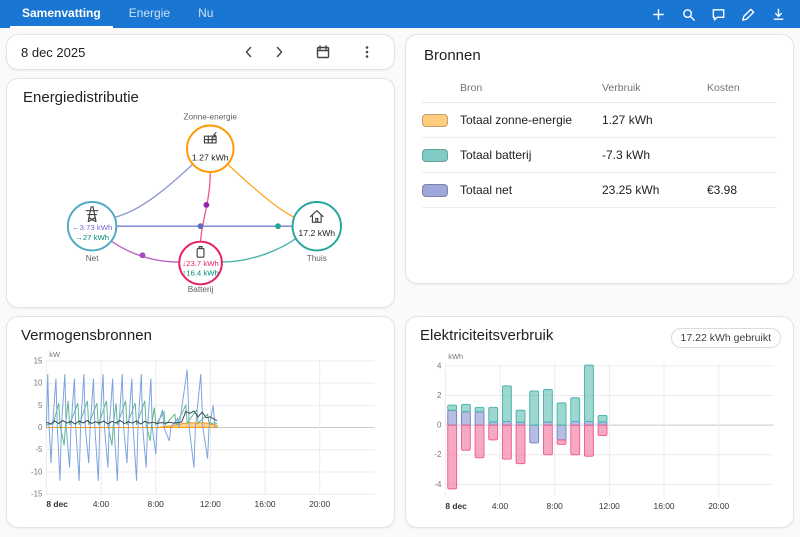  I want to click on grid-battery-flow-dot, so click(142, 255).